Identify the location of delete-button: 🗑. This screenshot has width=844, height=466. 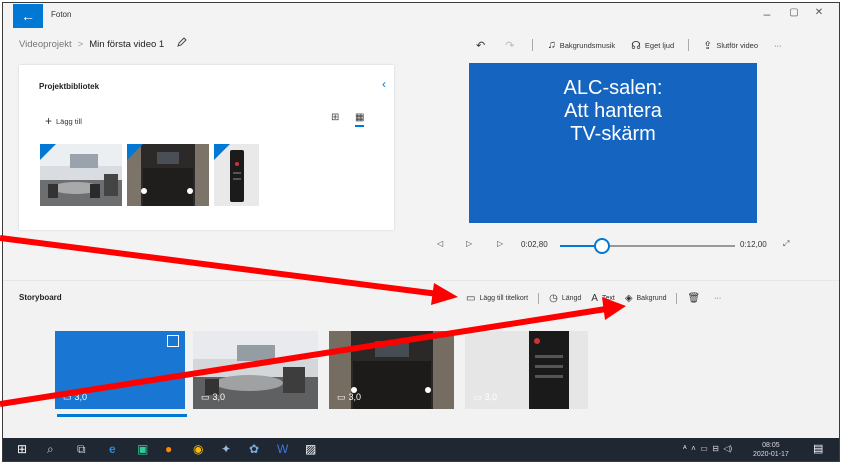
(695, 298).